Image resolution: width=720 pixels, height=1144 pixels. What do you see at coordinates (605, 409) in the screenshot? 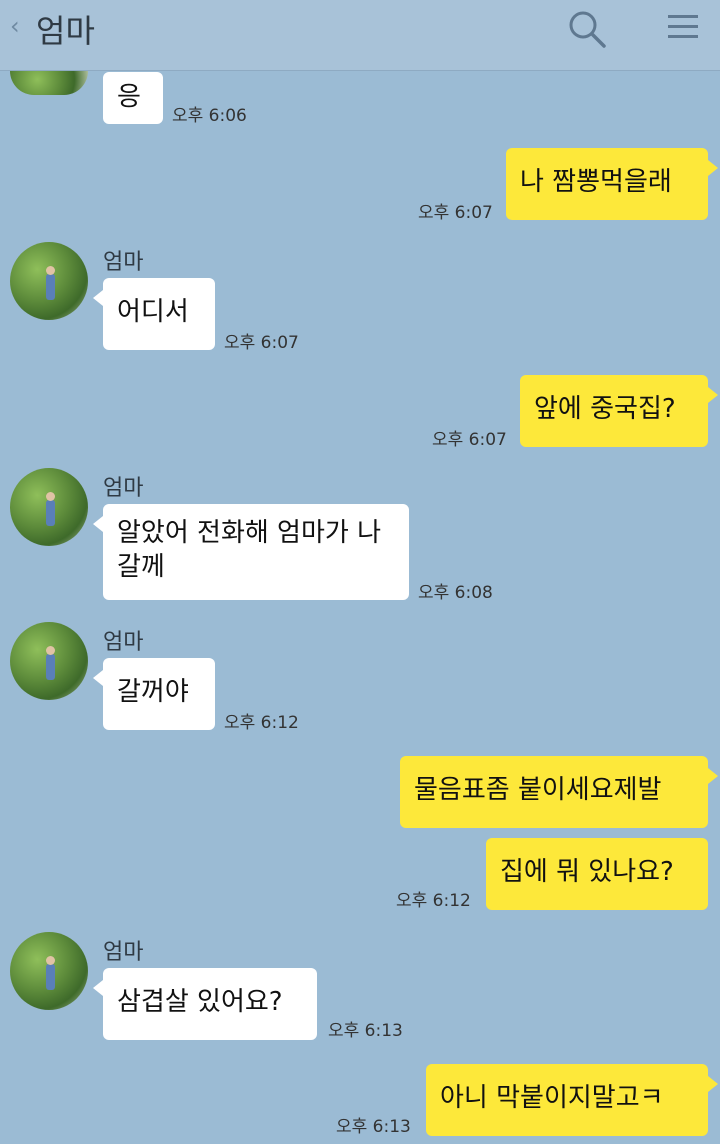
I see `message-text: 앞에 중국집?` at bounding box center [605, 409].